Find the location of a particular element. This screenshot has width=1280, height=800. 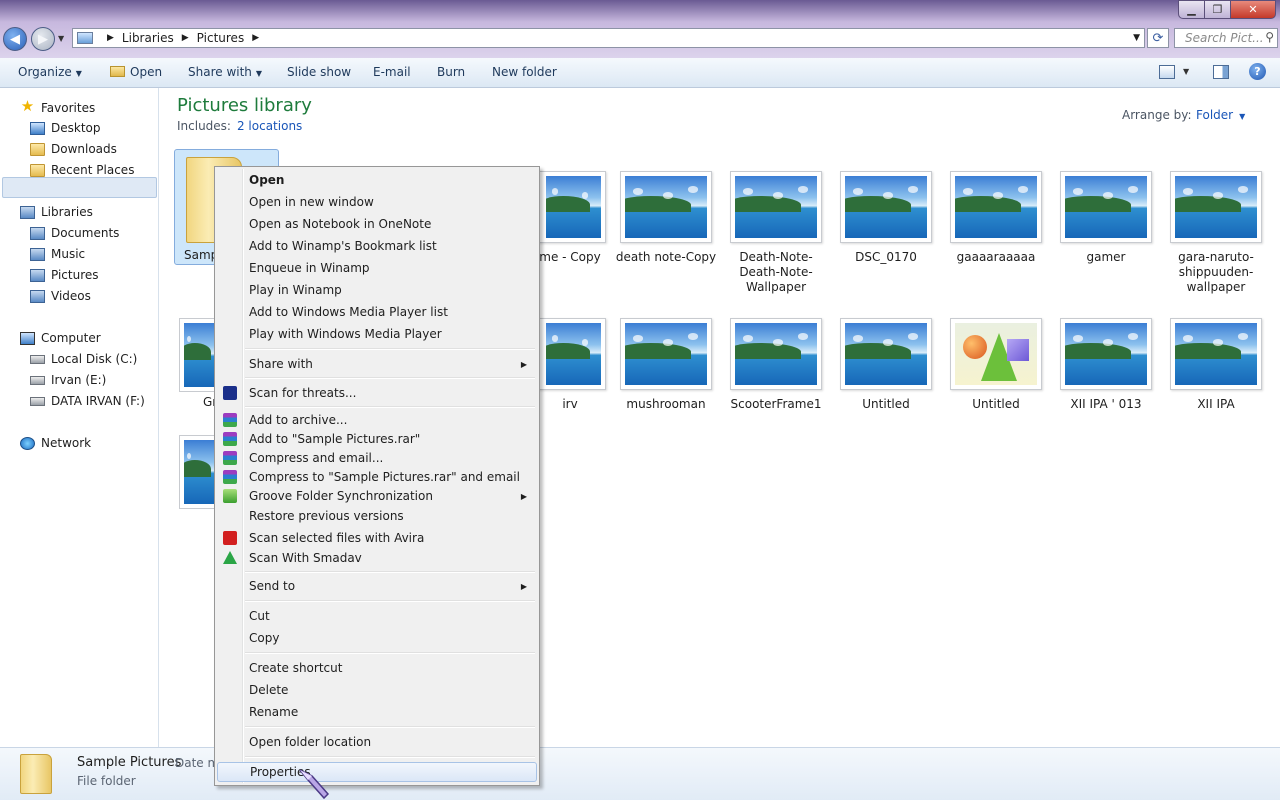

nav-documents: Documents is located at coordinates (74, 233).